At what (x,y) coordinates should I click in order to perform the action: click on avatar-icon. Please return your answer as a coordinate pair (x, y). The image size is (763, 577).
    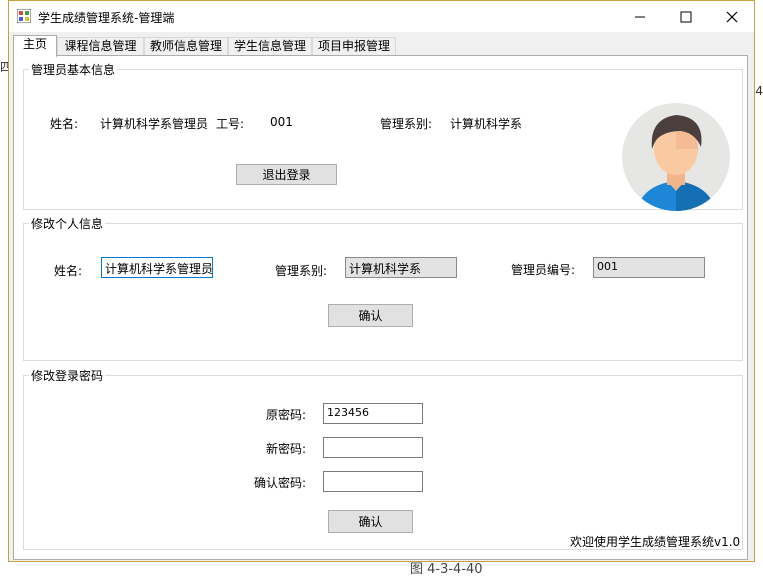
    Looking at the image, I should click on (676, 157).